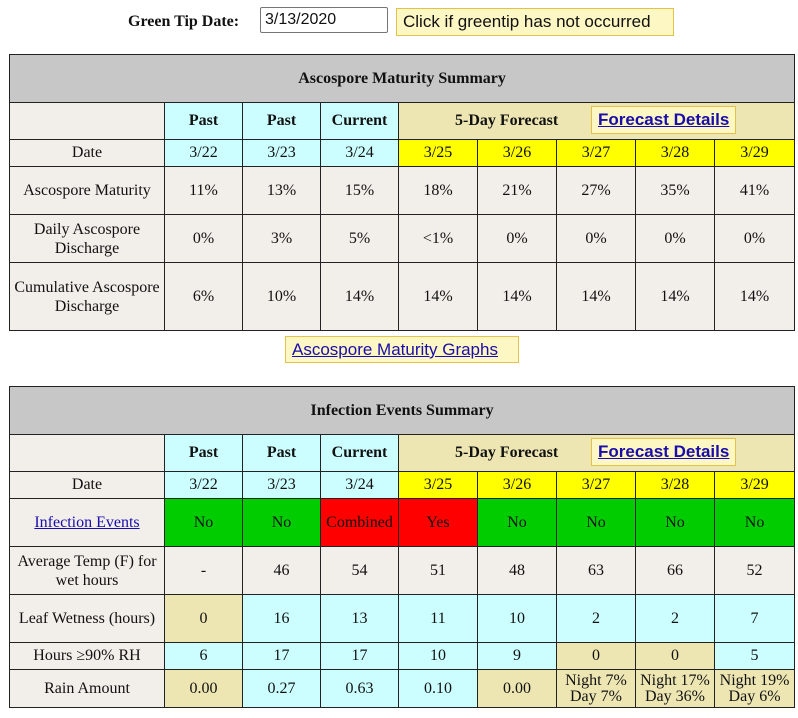 The image size is (798, 718). Describe the element at coordinates (517, 570) in the screenshot. I see `value-cell: 48` at that location.